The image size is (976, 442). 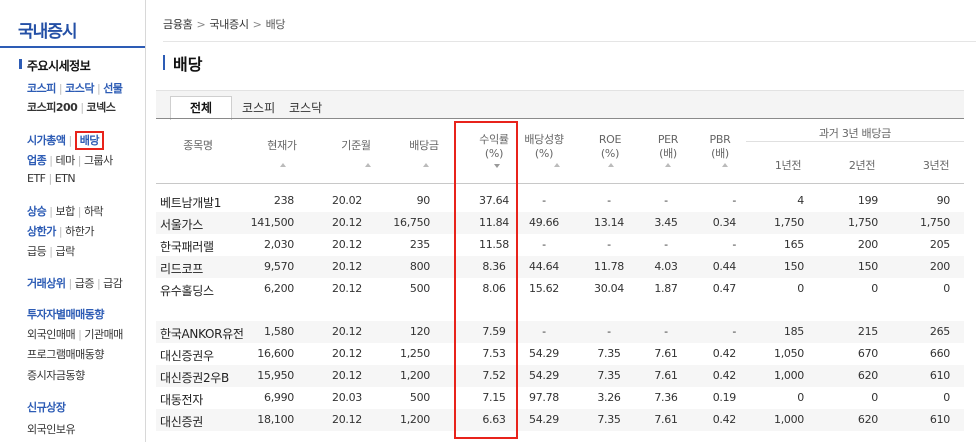 What do you see at coordinates (65, 178) in the screenshot?
I see `nav-link: ETN` at bounding box center [65, 178].